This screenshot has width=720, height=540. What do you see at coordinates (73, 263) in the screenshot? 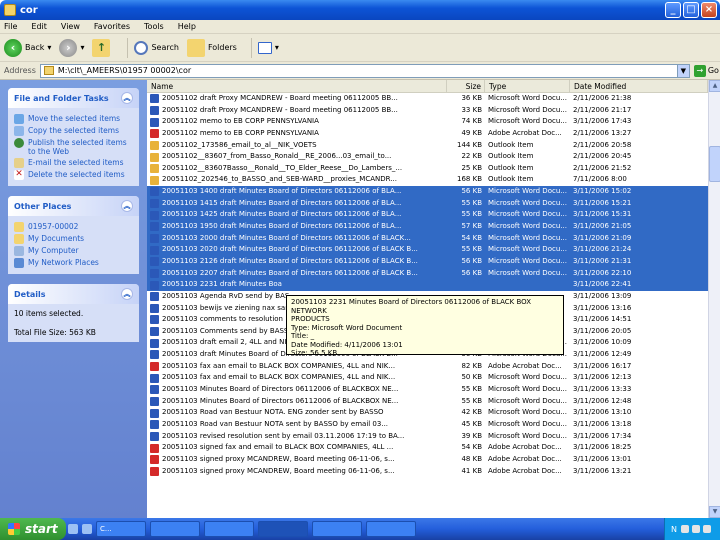
I see `place-network: My Network Places` at bounding box center [73, 263].